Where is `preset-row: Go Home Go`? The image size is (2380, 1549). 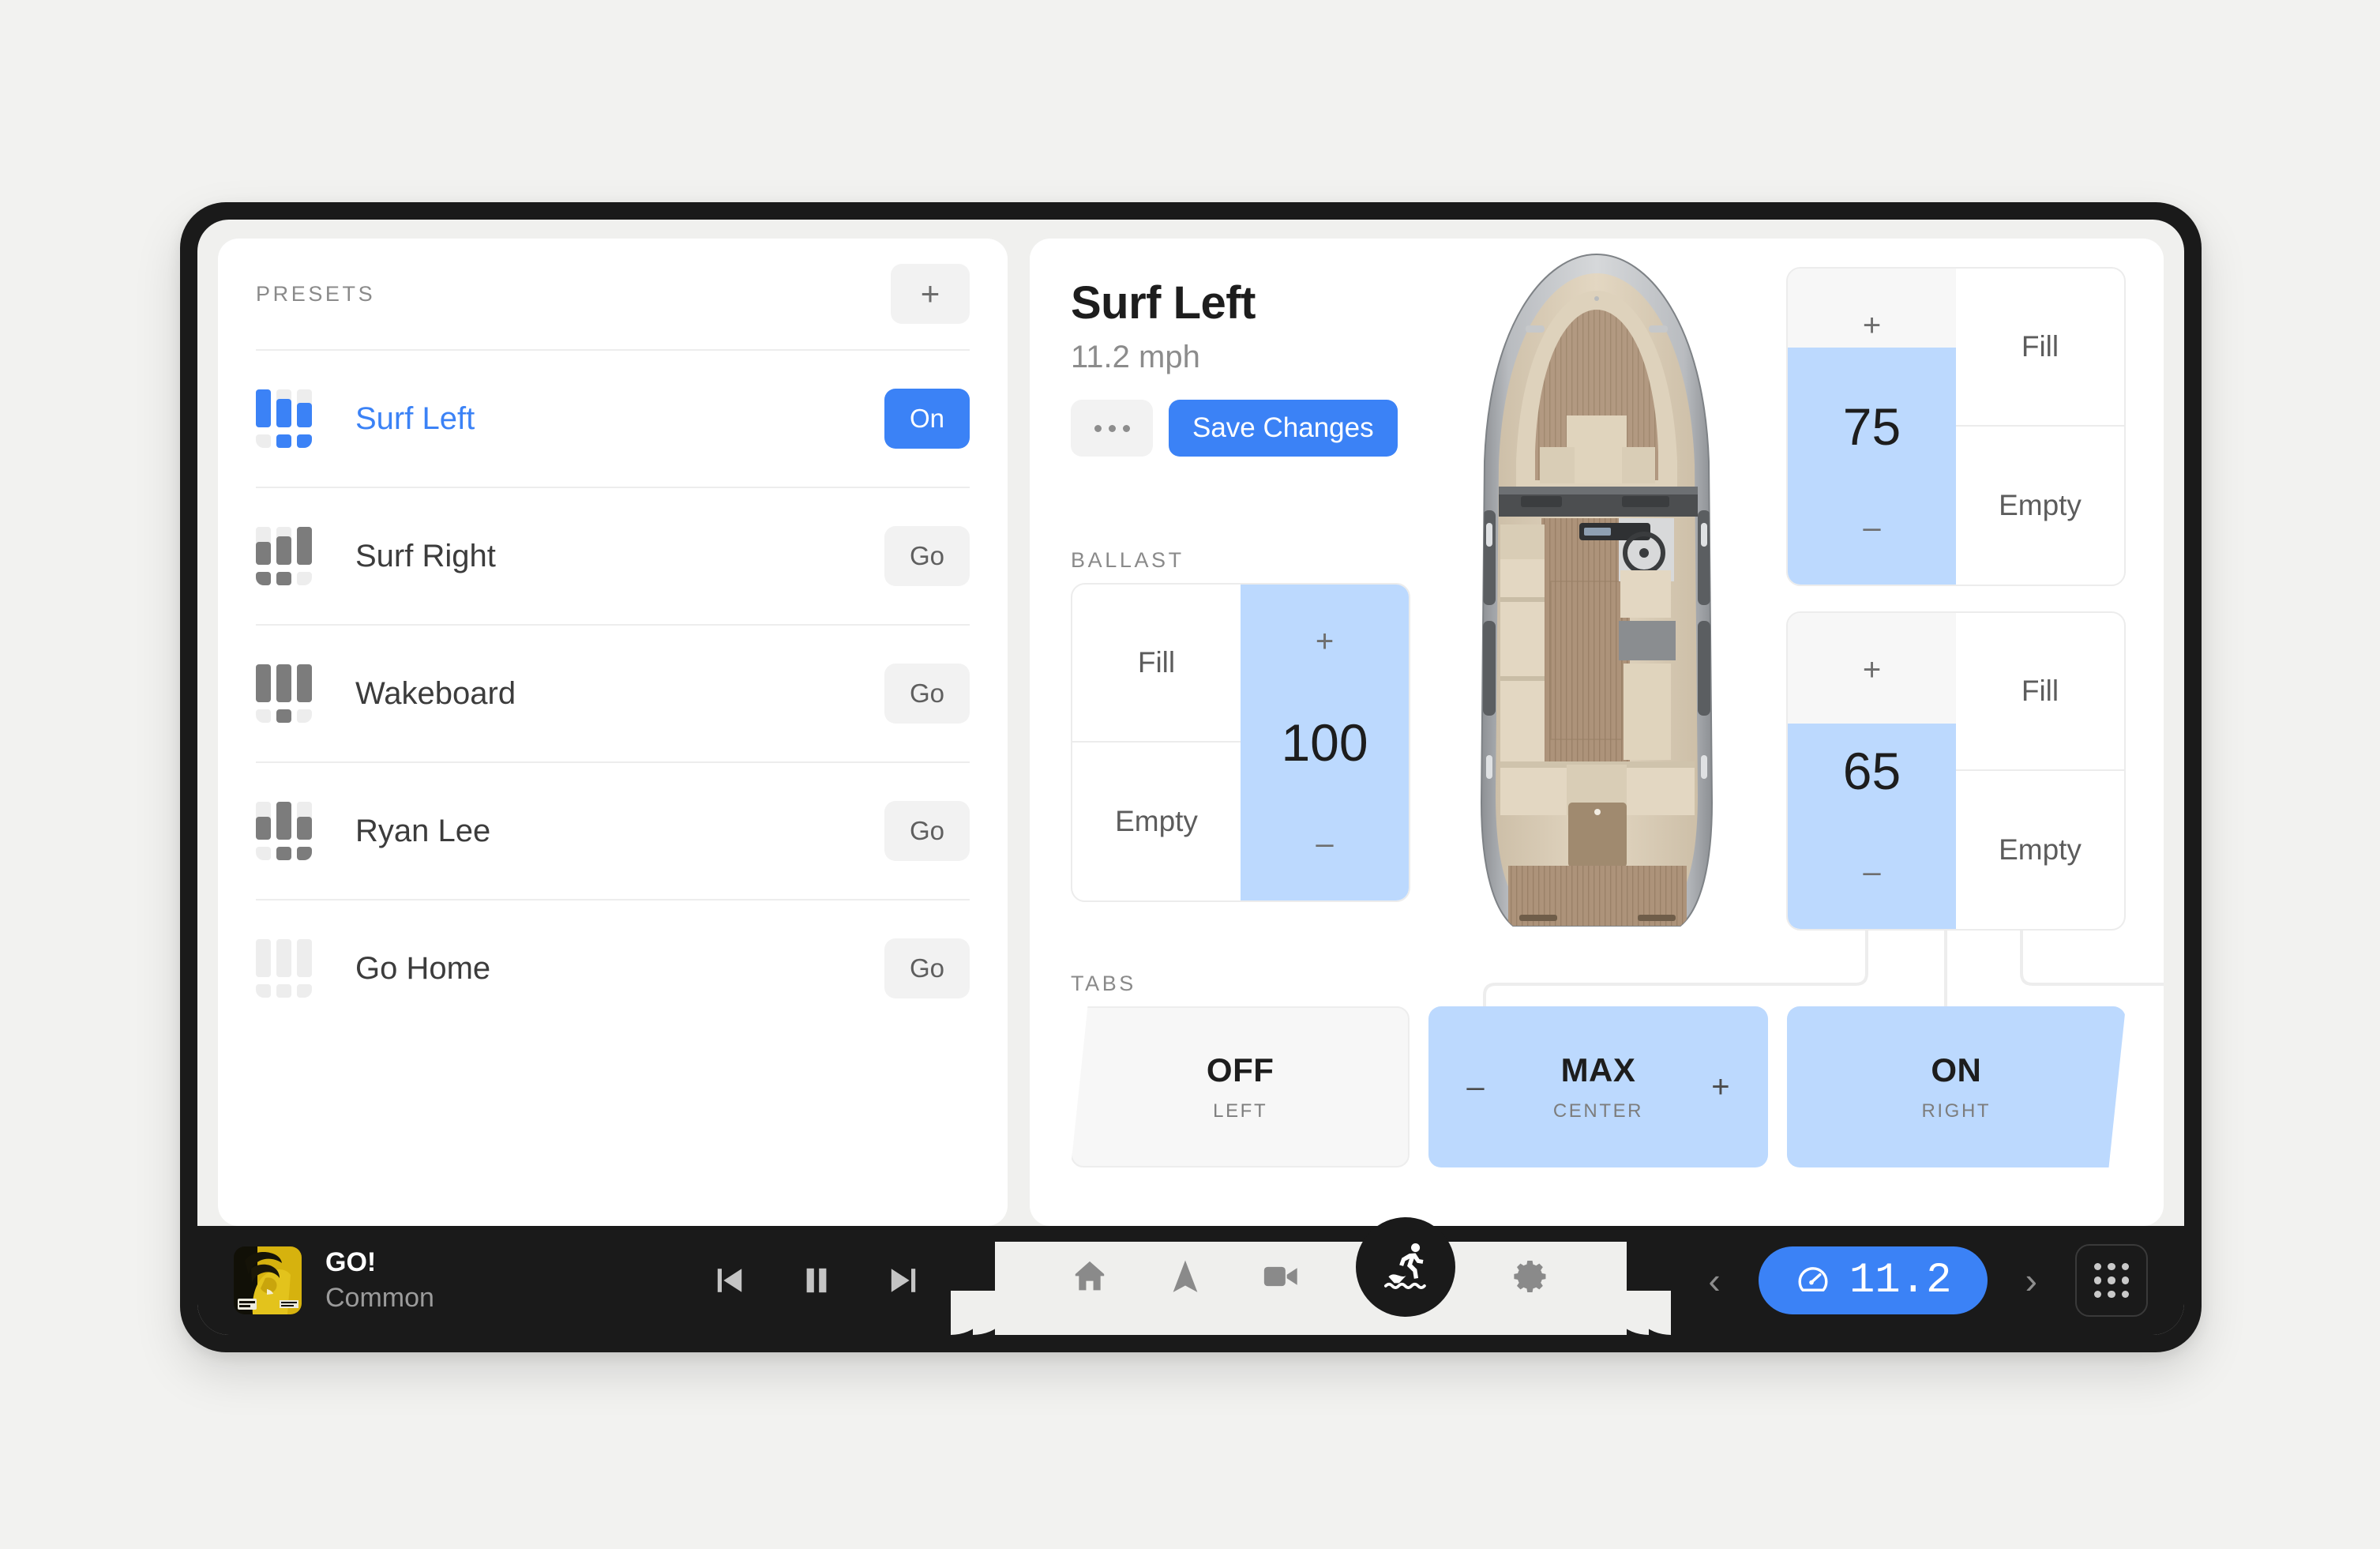
preset-row: Go Home Go is located at coordinates (613, 967).